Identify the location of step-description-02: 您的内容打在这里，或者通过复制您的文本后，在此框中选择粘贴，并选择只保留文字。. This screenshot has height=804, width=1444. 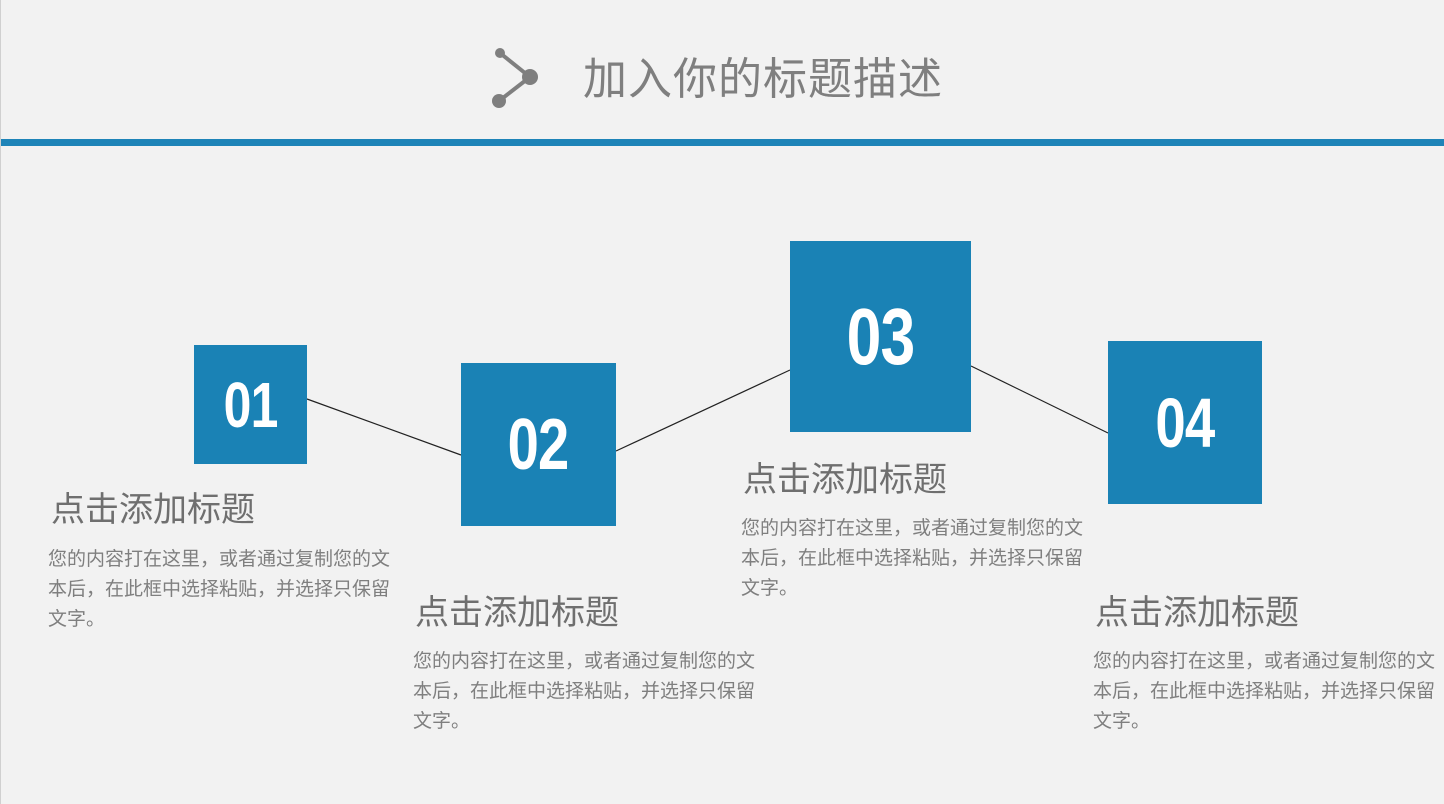
(584, 691).